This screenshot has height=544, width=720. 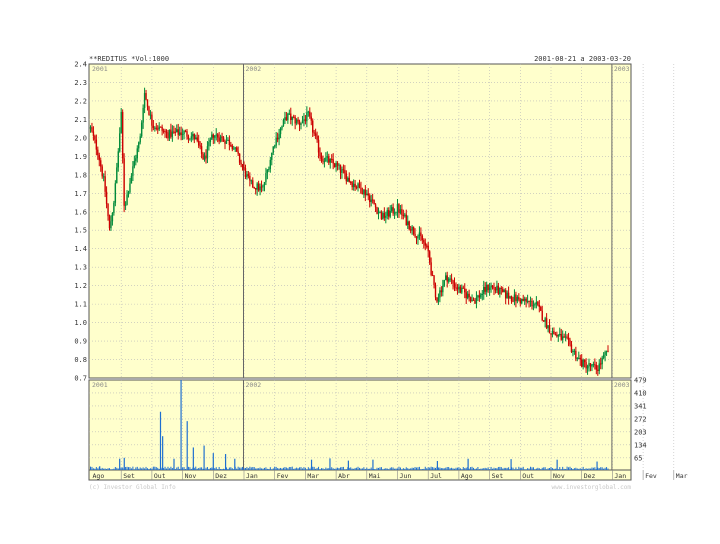 What do you see at coordinates (436, 476) in the screenshot?
I see `month-tick-label: Jul` at bounding box center [436, 476].